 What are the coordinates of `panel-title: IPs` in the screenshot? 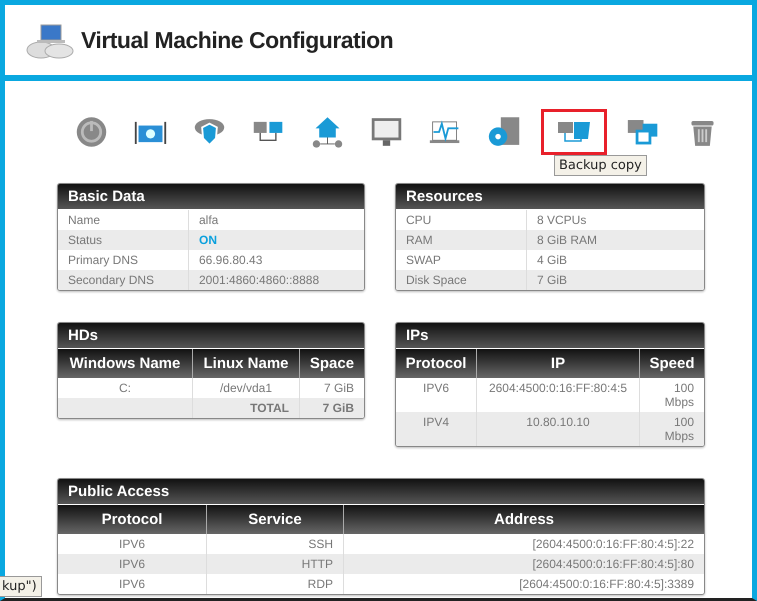 It's located at (550, 336).